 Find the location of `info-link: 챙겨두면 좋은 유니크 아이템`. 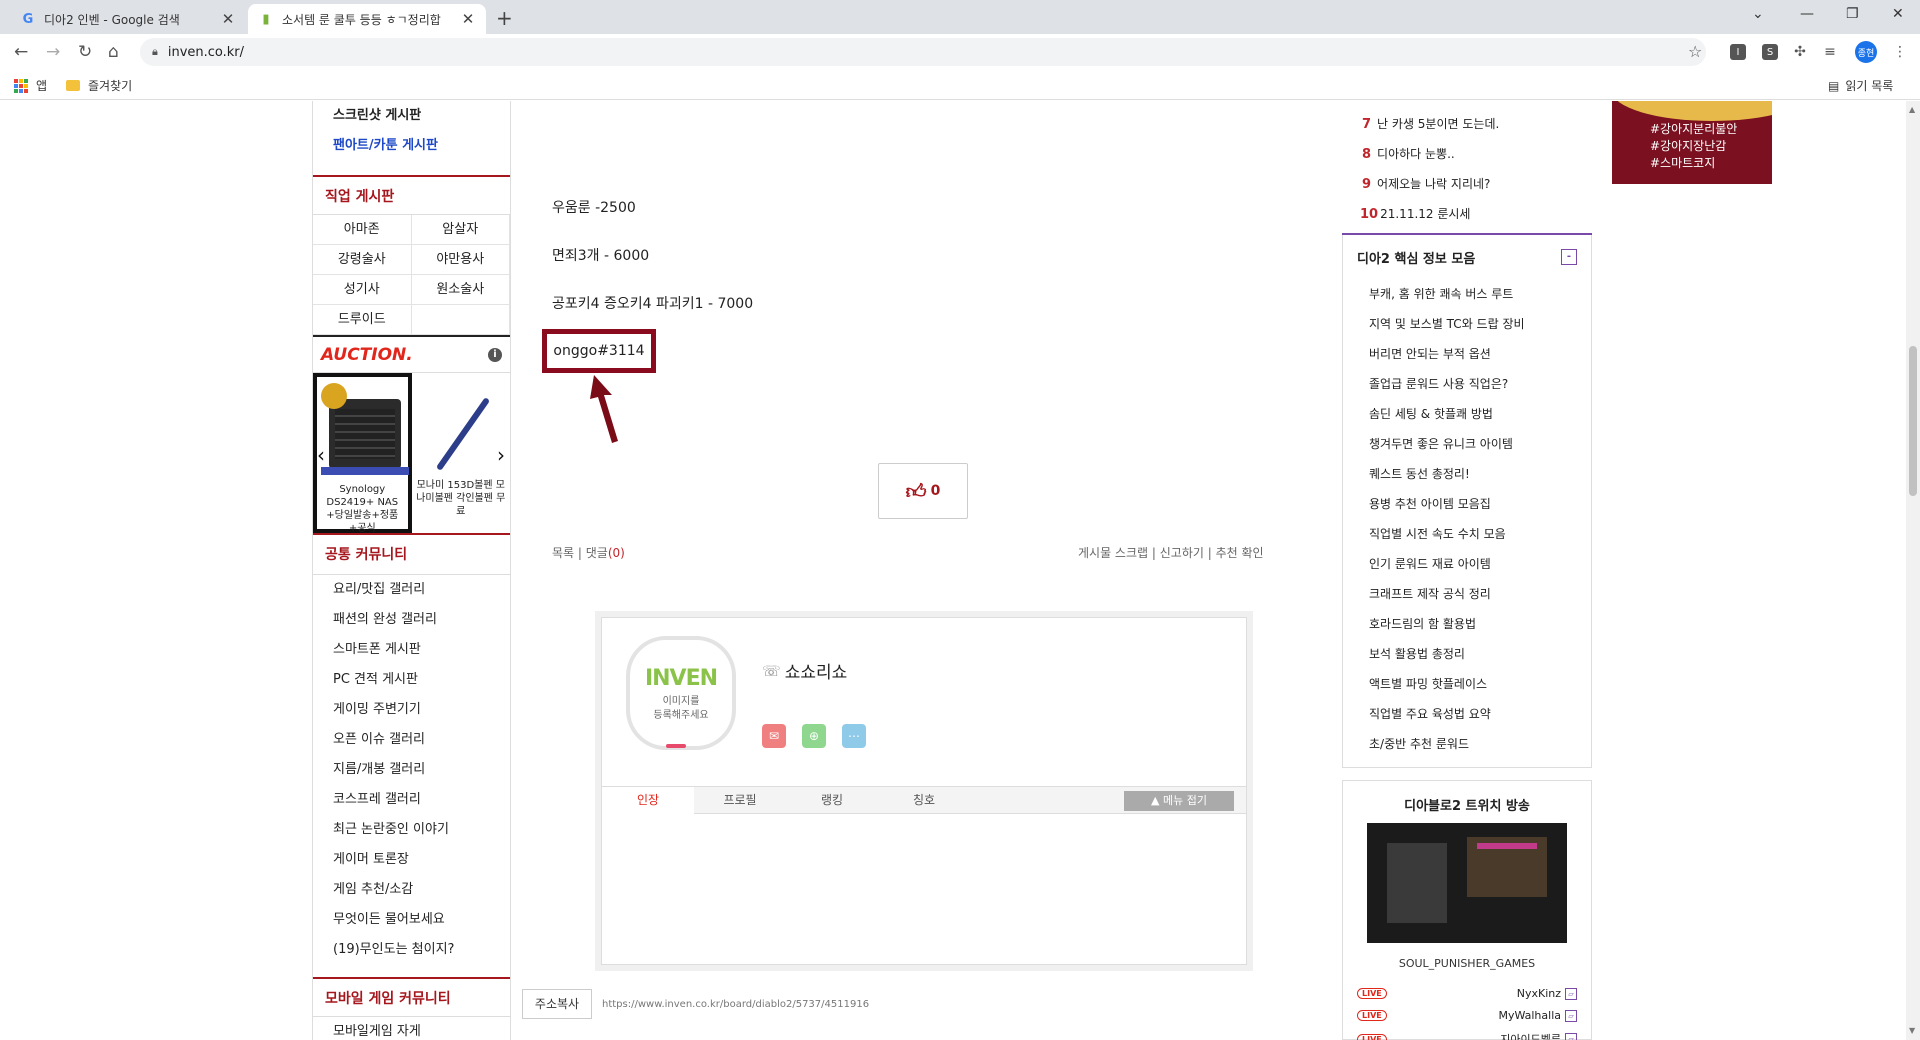

info-link: 챙겨두면 좋은 유니크 아이템 is located at coordinates (1467, 444).